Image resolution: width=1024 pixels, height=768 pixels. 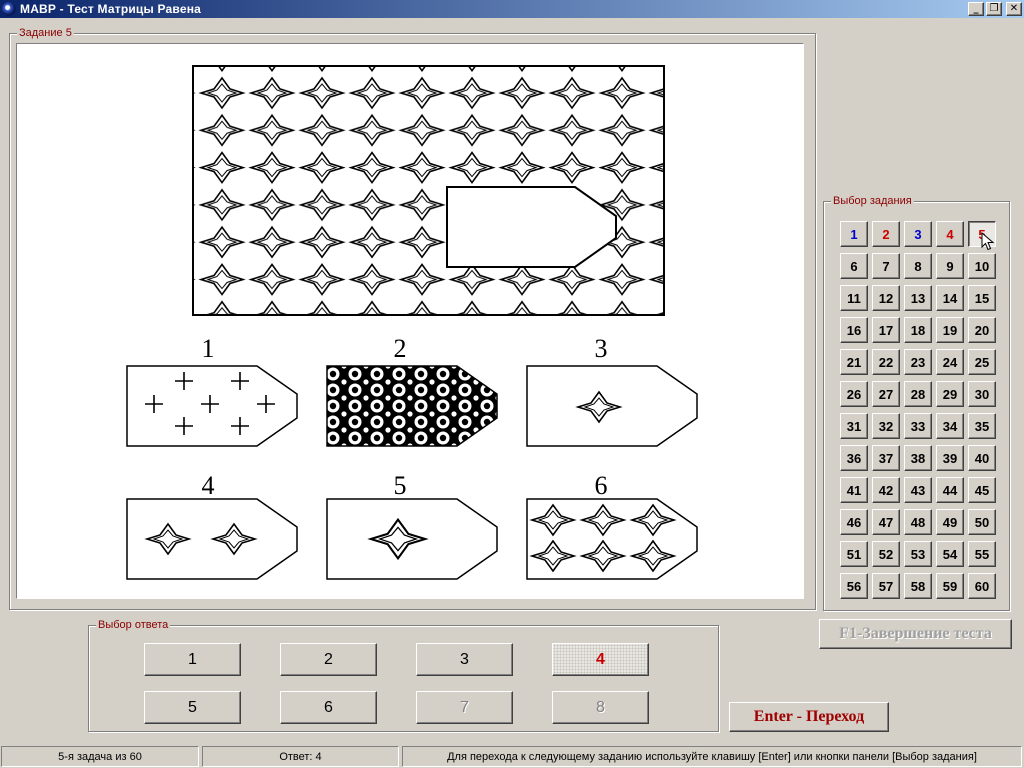 I want to click on task-button: 49, so click(x=950, y=522).